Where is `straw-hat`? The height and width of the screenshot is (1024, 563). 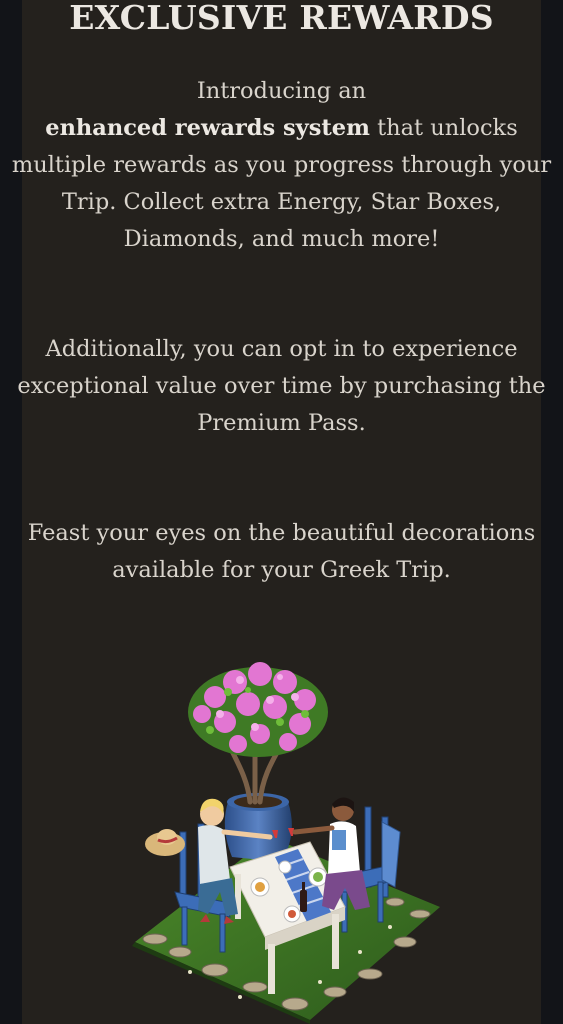
straw-hat is located at coordinates (165, 842).